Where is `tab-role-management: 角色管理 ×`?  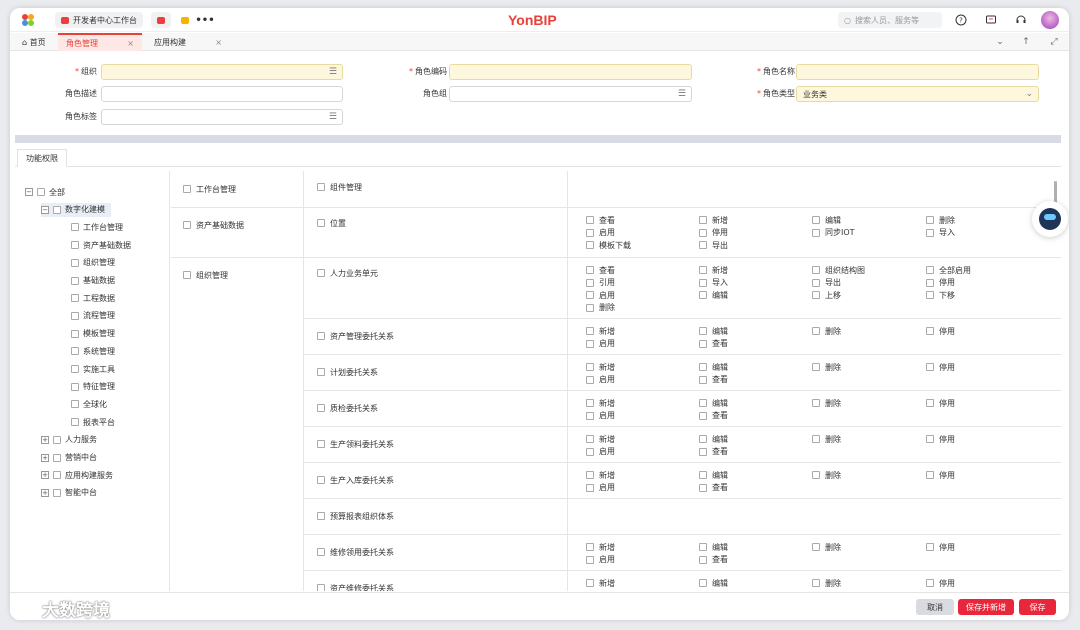
tab-role-management: 角色管理 × is located at coordinates (100, 42).